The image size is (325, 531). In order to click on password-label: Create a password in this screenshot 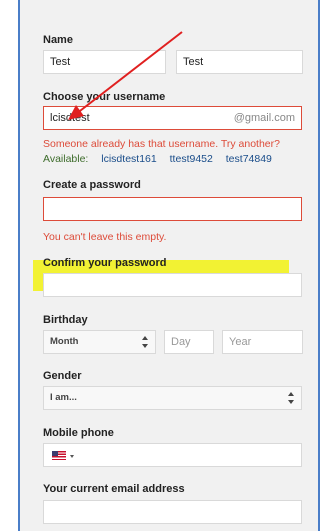, I will do `click(92, 185)`.